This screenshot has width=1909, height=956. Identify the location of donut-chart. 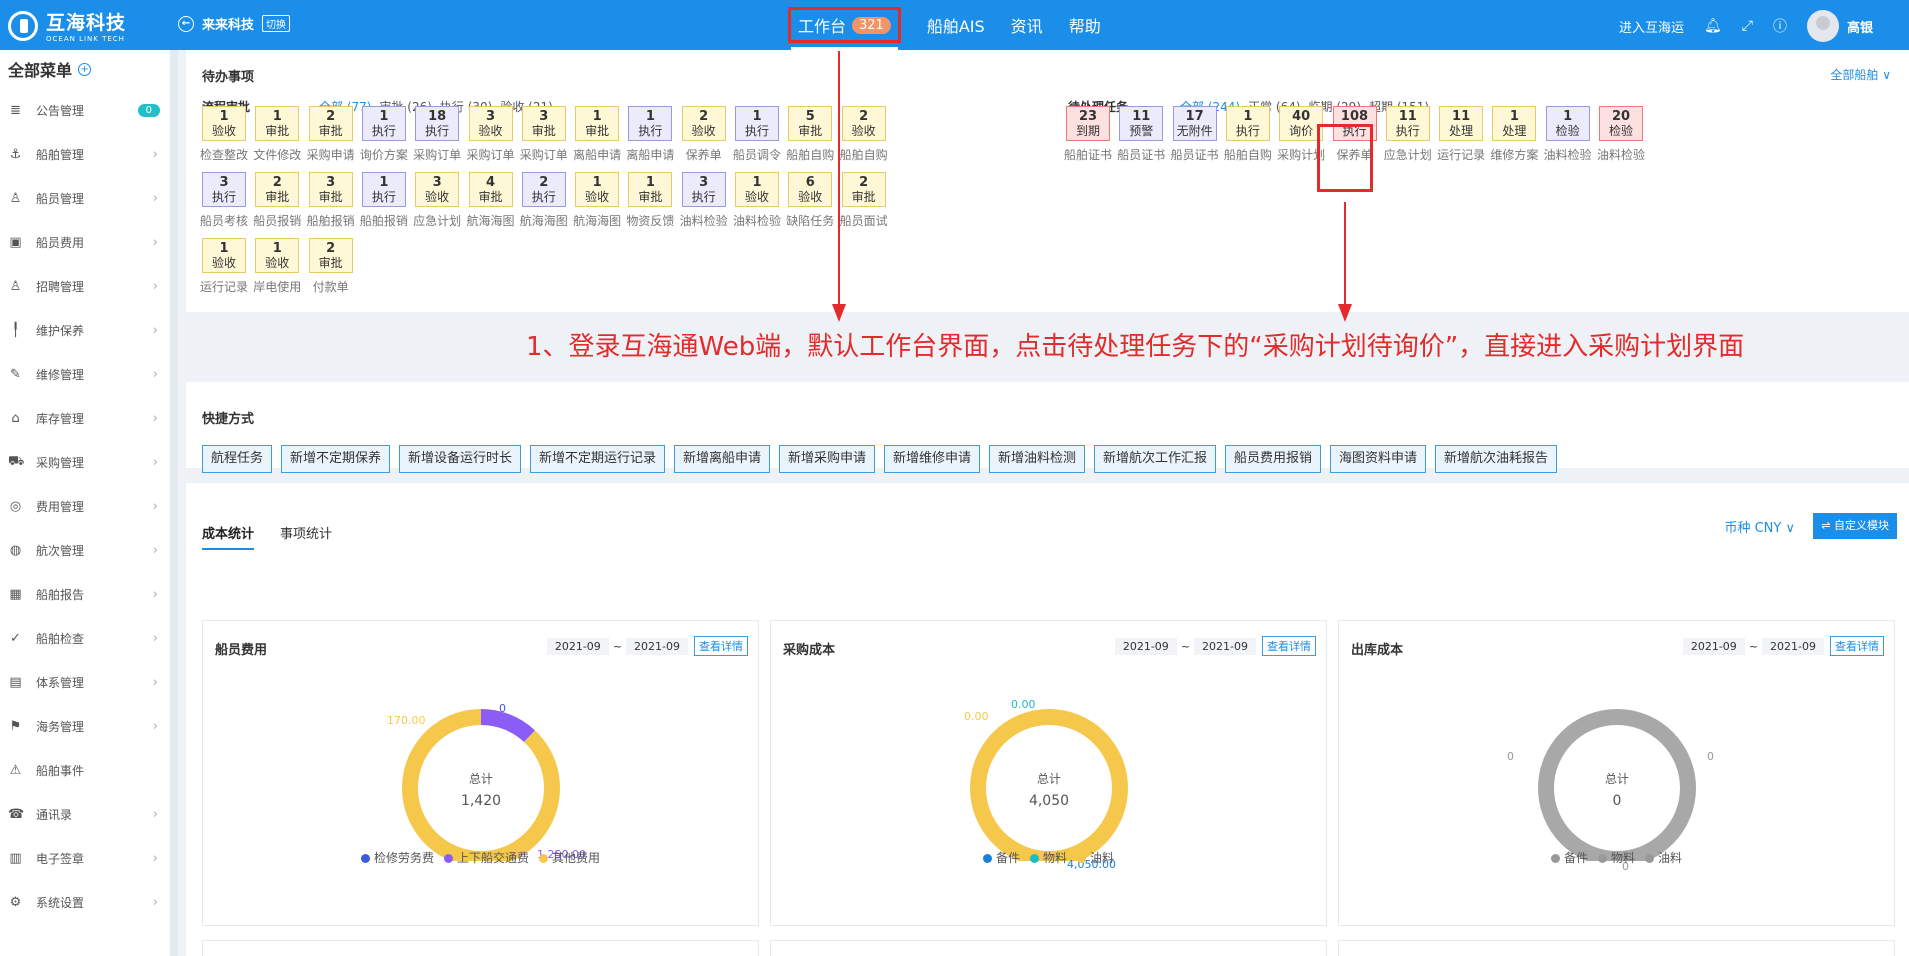
(1049, 785).